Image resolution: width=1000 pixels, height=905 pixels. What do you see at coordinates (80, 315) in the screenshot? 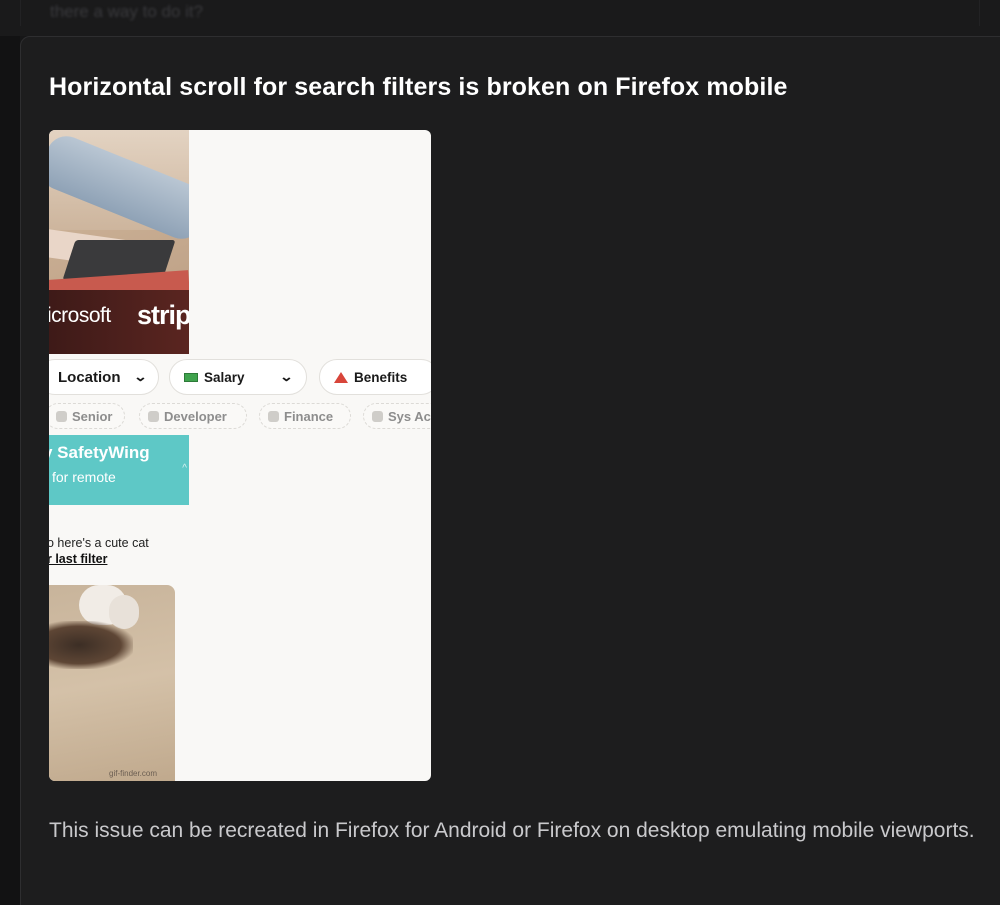
I see `hero-logo-microsoft: icrosoft` at bounding box center [80, 315].